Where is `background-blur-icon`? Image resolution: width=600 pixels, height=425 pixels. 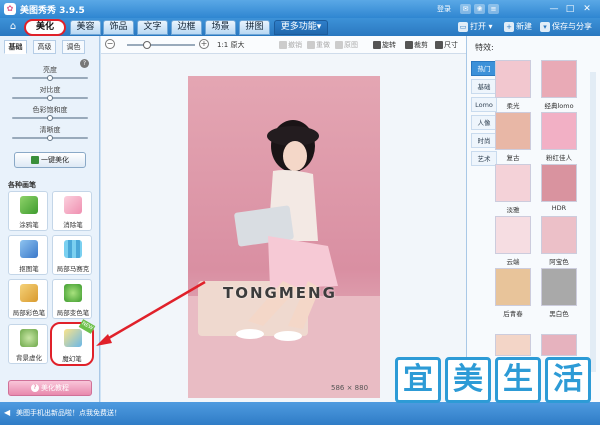
background-blur-icon is located at coordinates (29, 338).